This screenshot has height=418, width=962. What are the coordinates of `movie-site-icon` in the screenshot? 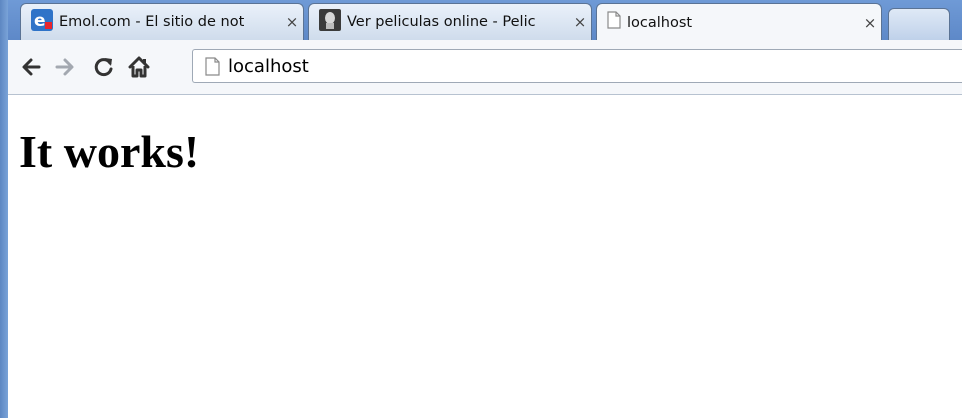 It's located at (330, 22).